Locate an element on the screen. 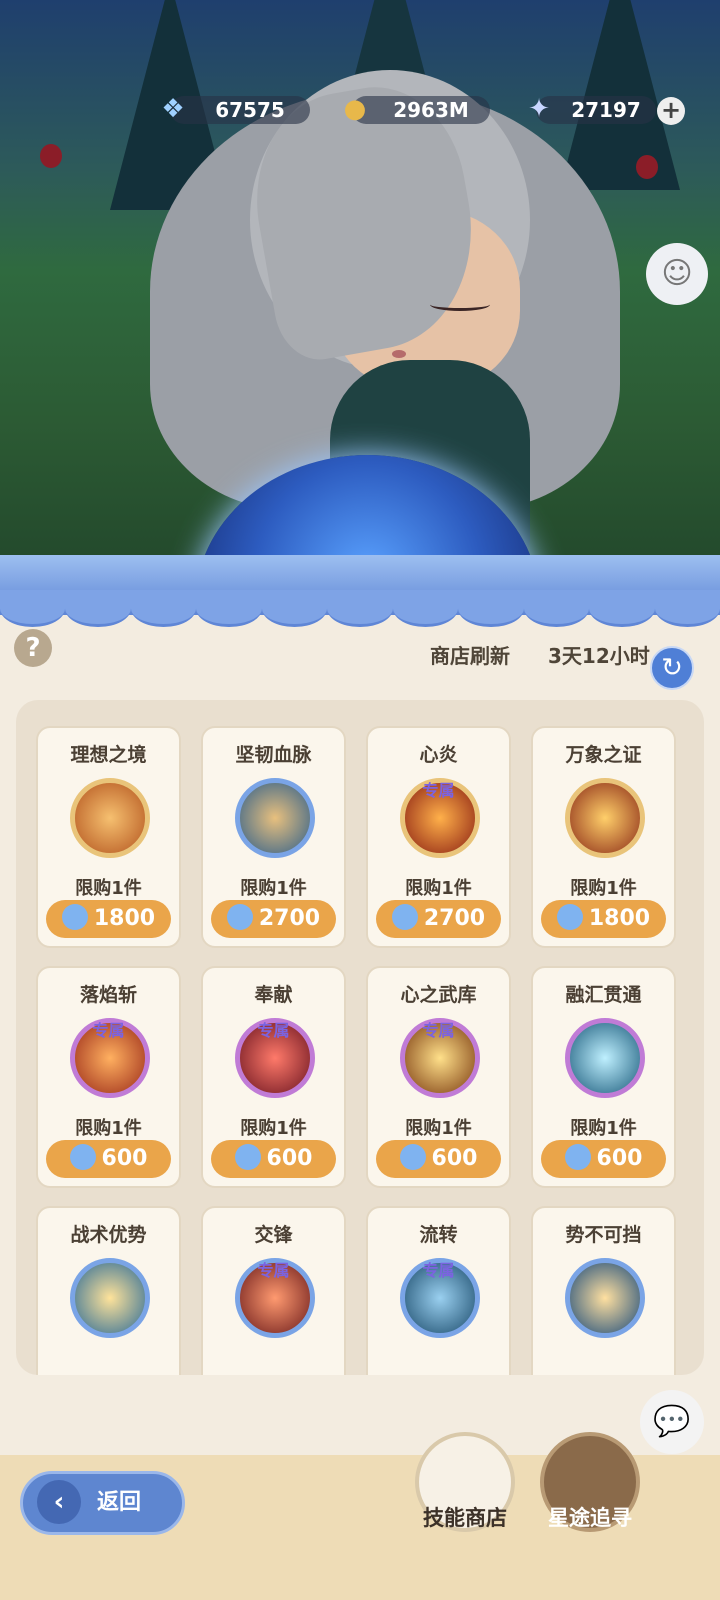  item-name: 理想之境 is located at coordinates (108, 755).